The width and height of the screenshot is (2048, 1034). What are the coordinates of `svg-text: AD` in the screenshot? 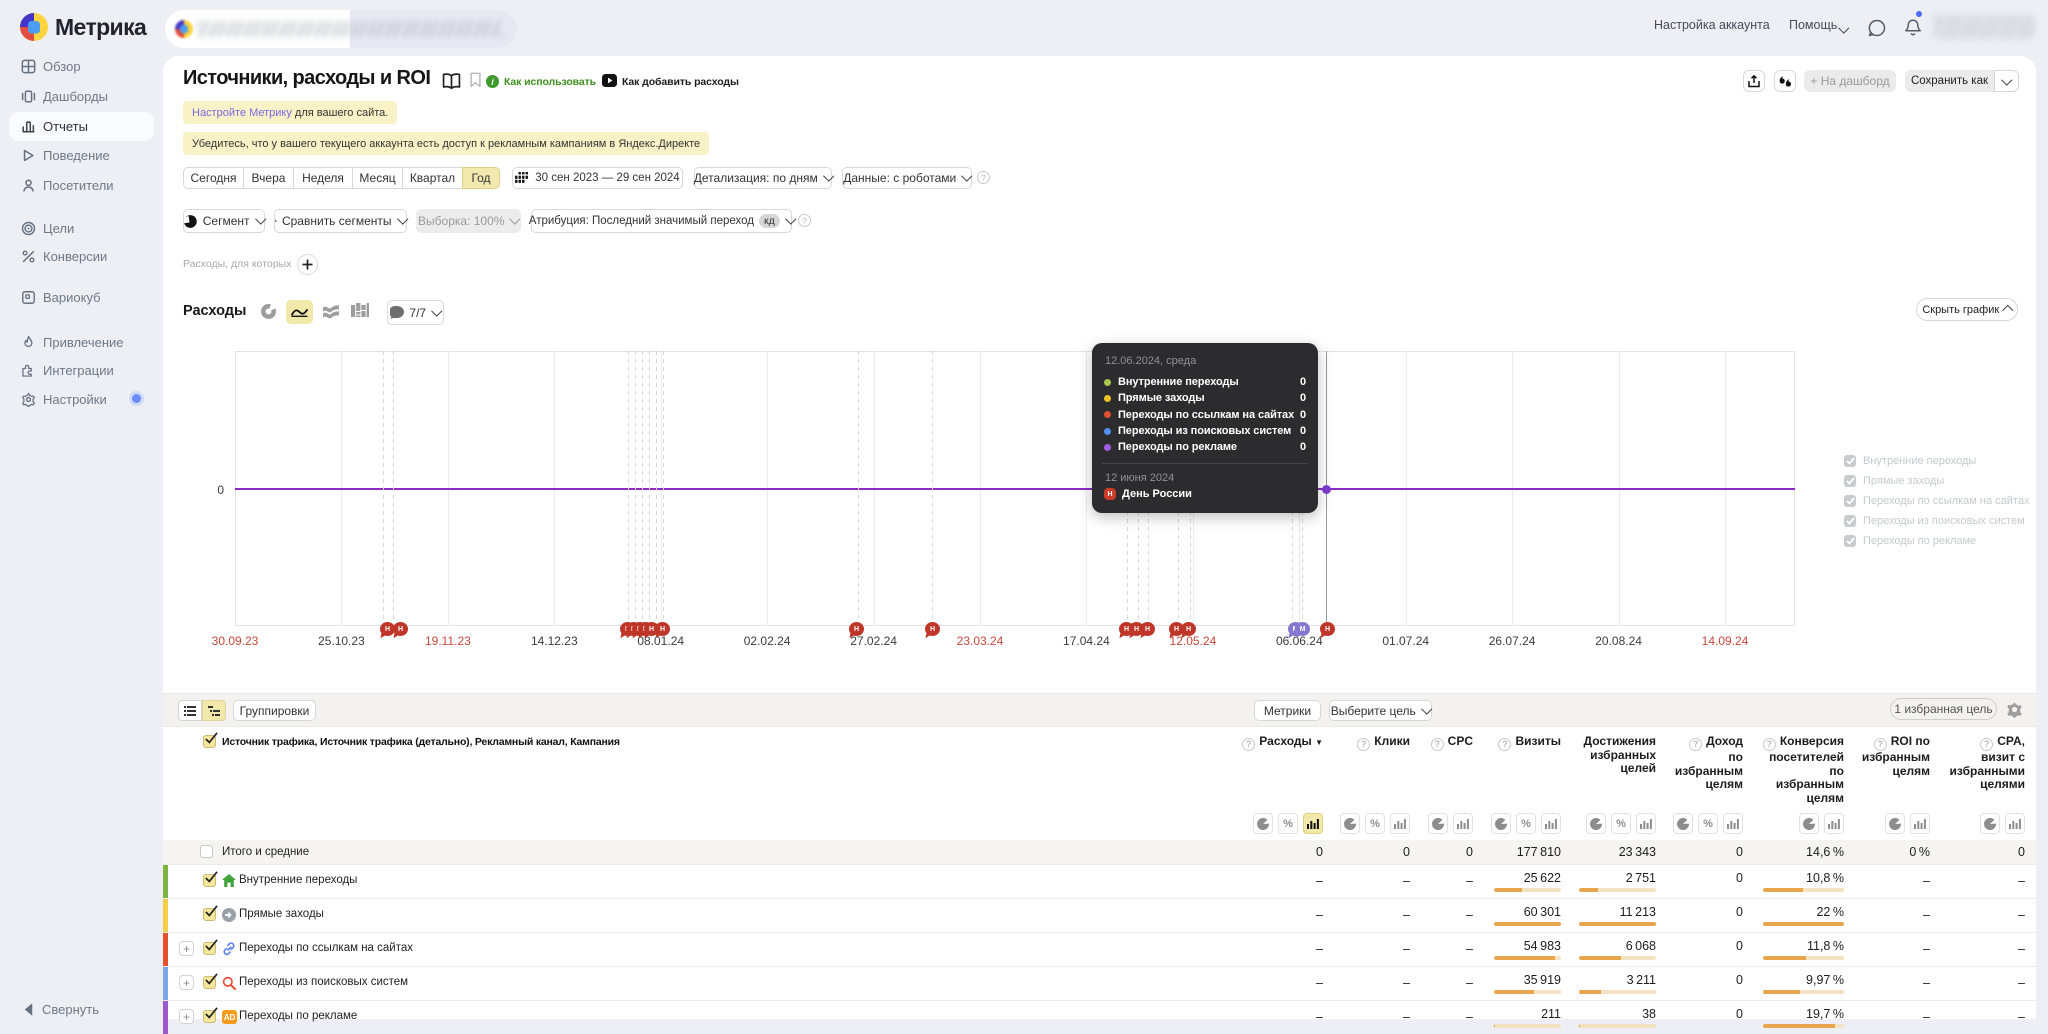 It's located at (230, 1017).